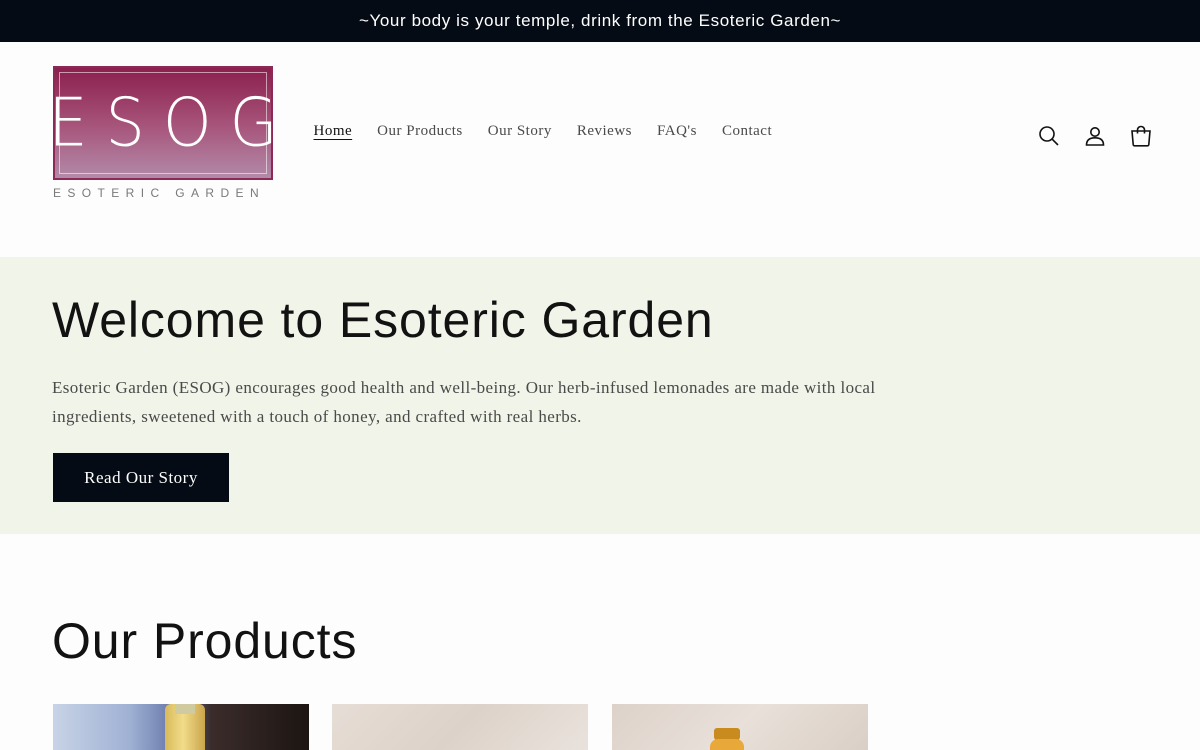  What do you see at coordinates (604, 131) in the screenshot?
I see `nav-item-reviews: Reviews` at bounding box center [604, 131].